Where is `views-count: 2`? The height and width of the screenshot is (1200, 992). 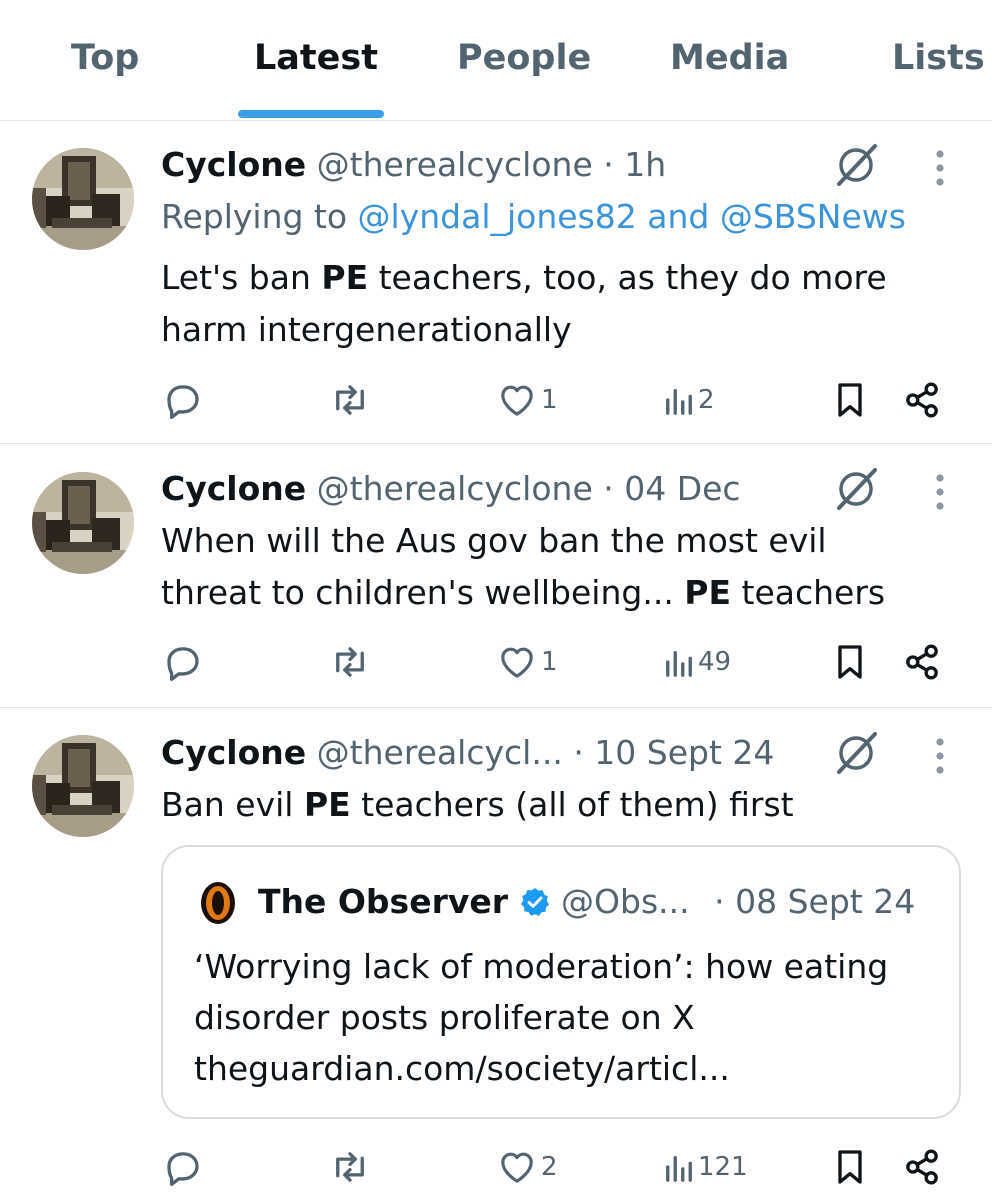
views-count: 2 is located at coordinates (706, 400).